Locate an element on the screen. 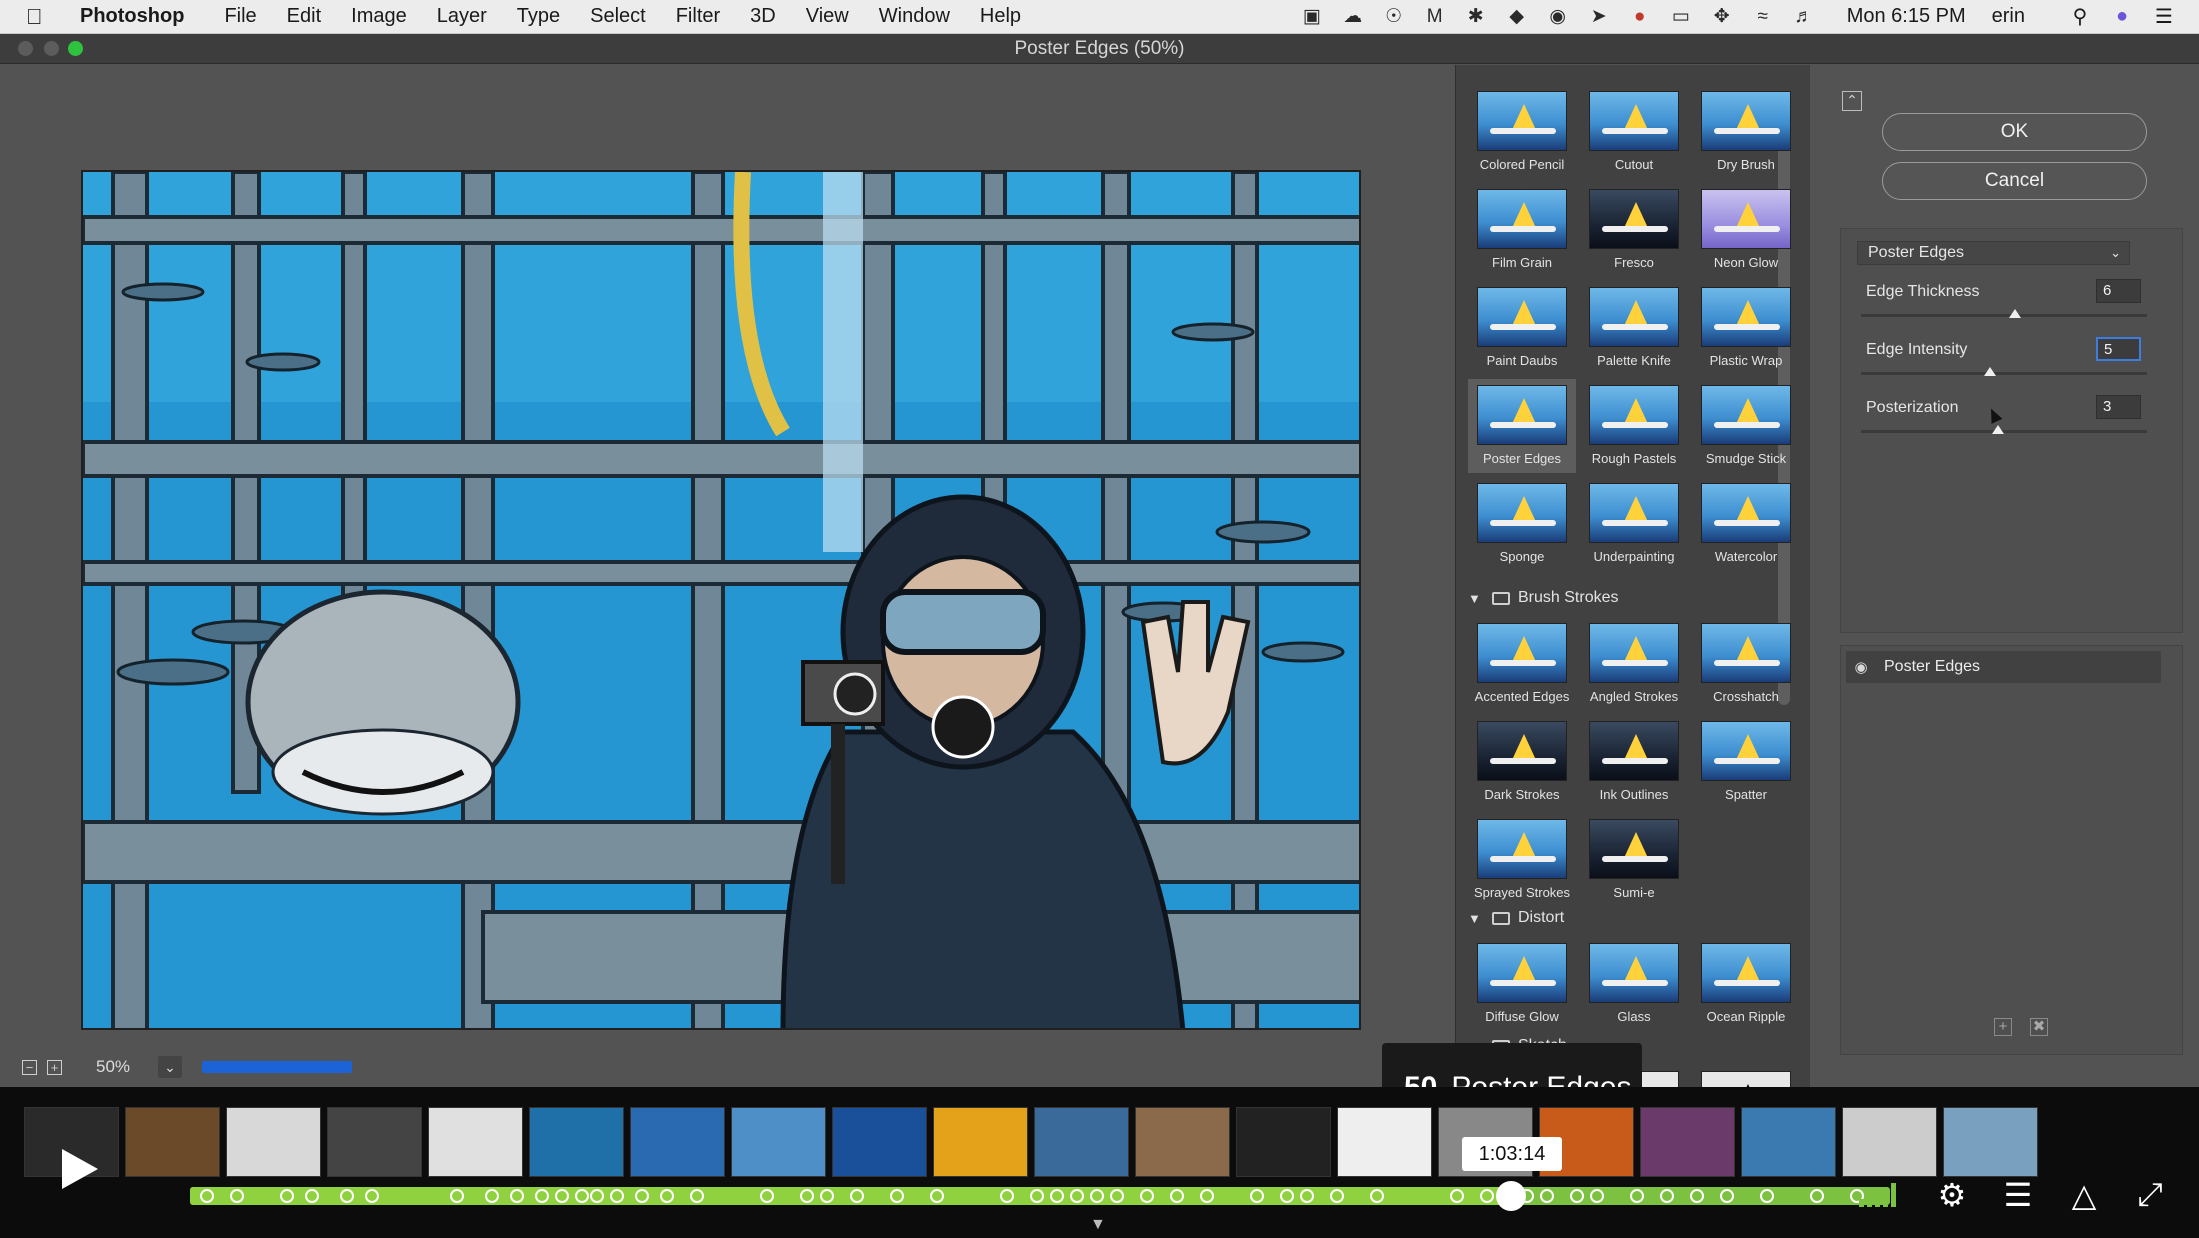  visibility-eye-icon: ◉ is located at coordinates (1861, 667).